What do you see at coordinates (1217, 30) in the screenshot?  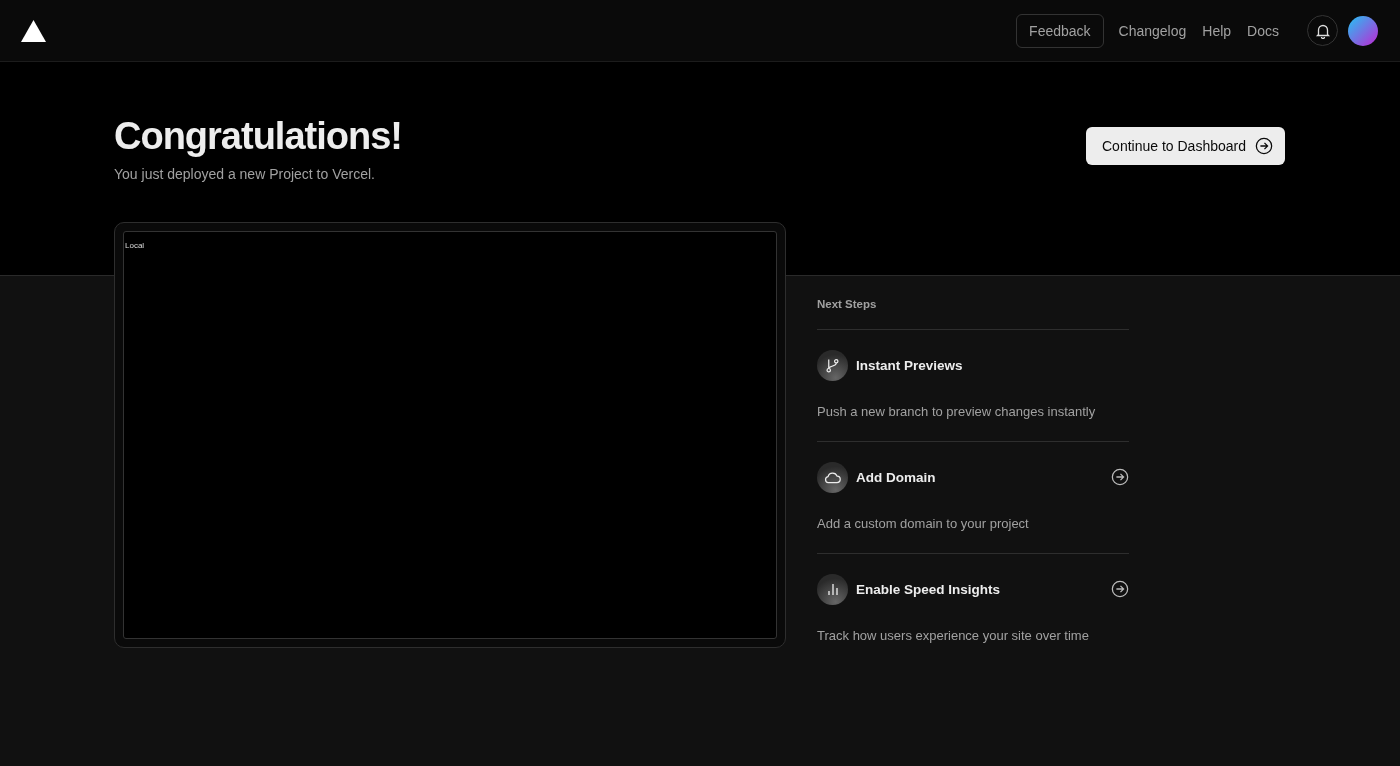 I see `nav-link: Help` at bounding box center [1217, 30].